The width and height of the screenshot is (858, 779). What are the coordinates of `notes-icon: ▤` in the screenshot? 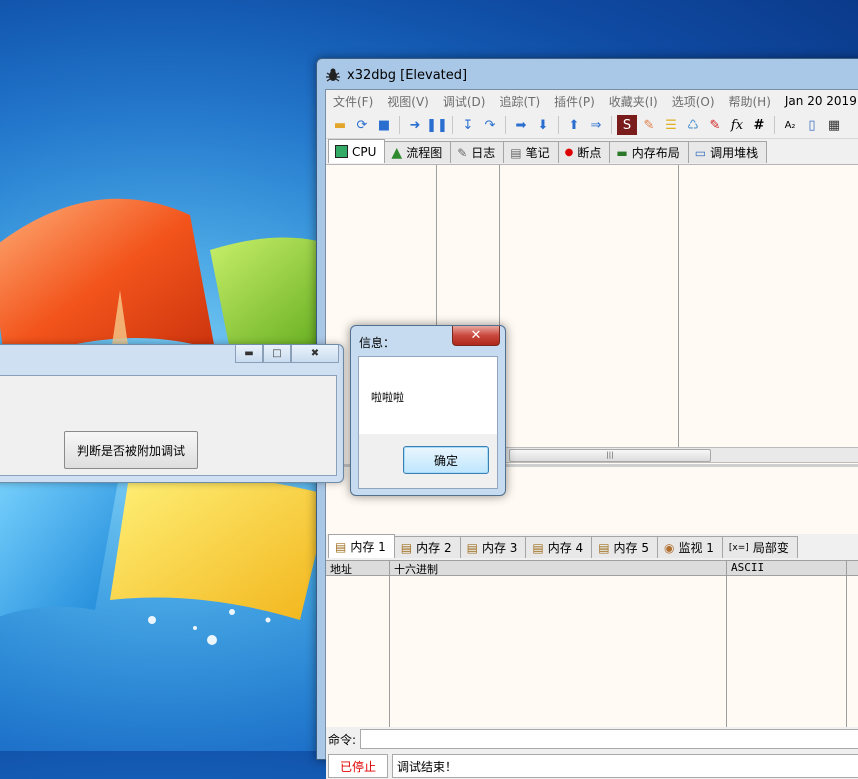 It's located at (516, 152).